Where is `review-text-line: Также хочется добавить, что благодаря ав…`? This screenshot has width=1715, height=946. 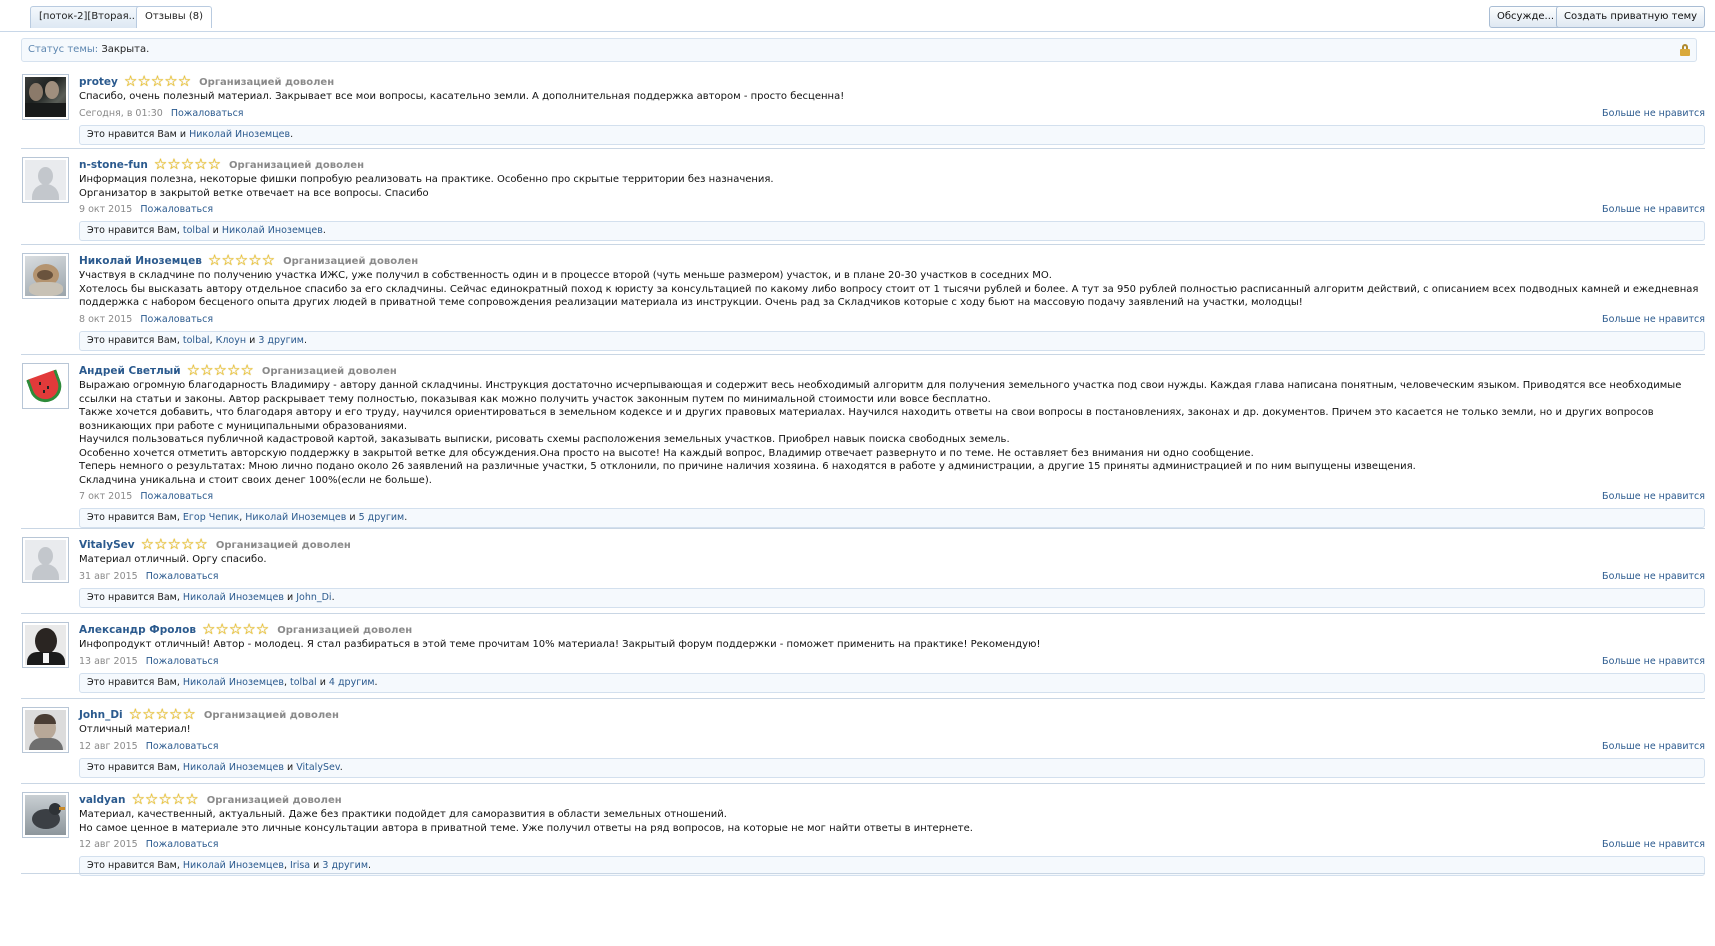
review-text-line: Также хочется добавить, что благодаря ав… is located at coordinates (866, 419).